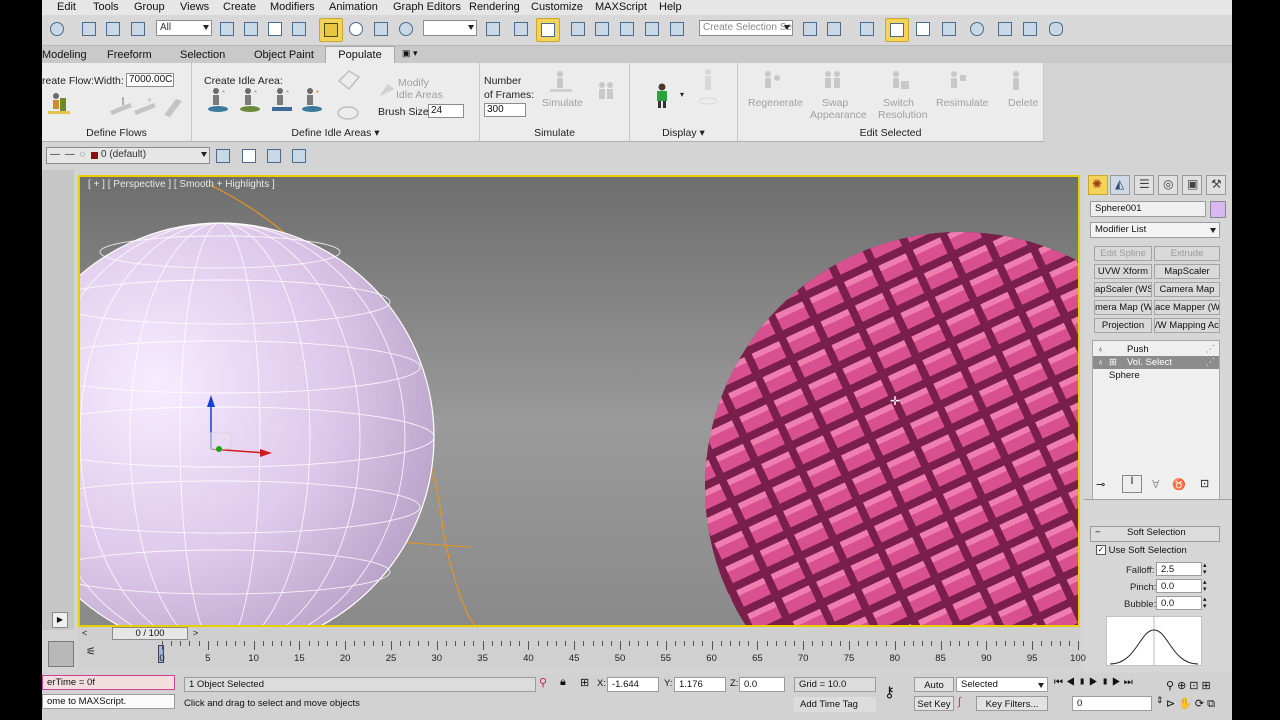 This screenshot has height=720, width=1280. Describe the element at coordinates (1205, 603) in the screenshot. I see `bubble-spinner: ▴ ▾` at that location.